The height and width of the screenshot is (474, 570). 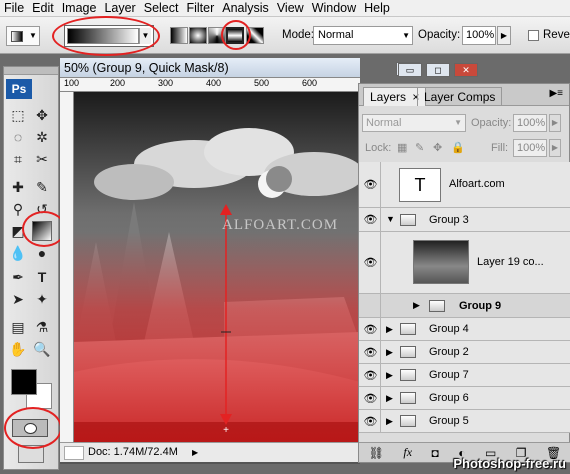 What do you see at coordinates (18, 349) in the screenshot?
I see `hand-tool-icon: ✋` at bounding box center [18, 349].